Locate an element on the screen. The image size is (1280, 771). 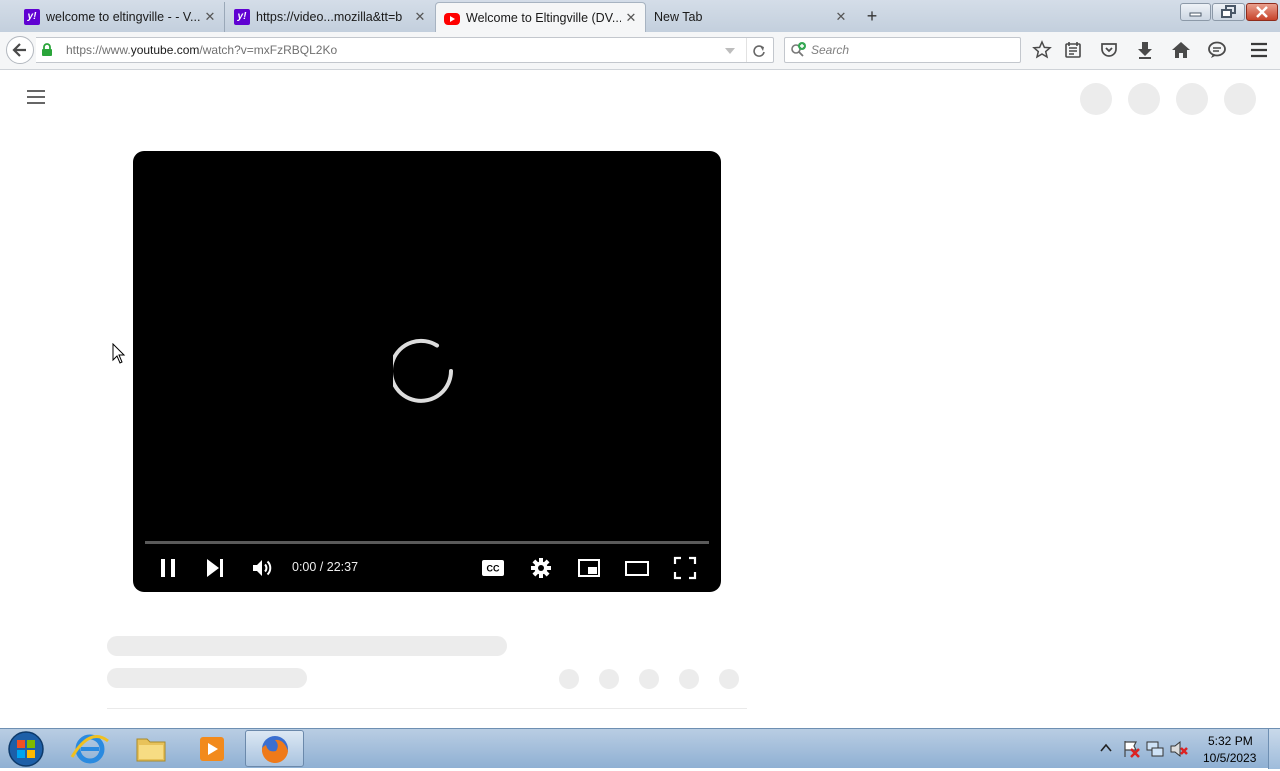
tab-yahoo-search: y! welcome to eltingville - - V... ✕ is located at coordinates (112, 17).